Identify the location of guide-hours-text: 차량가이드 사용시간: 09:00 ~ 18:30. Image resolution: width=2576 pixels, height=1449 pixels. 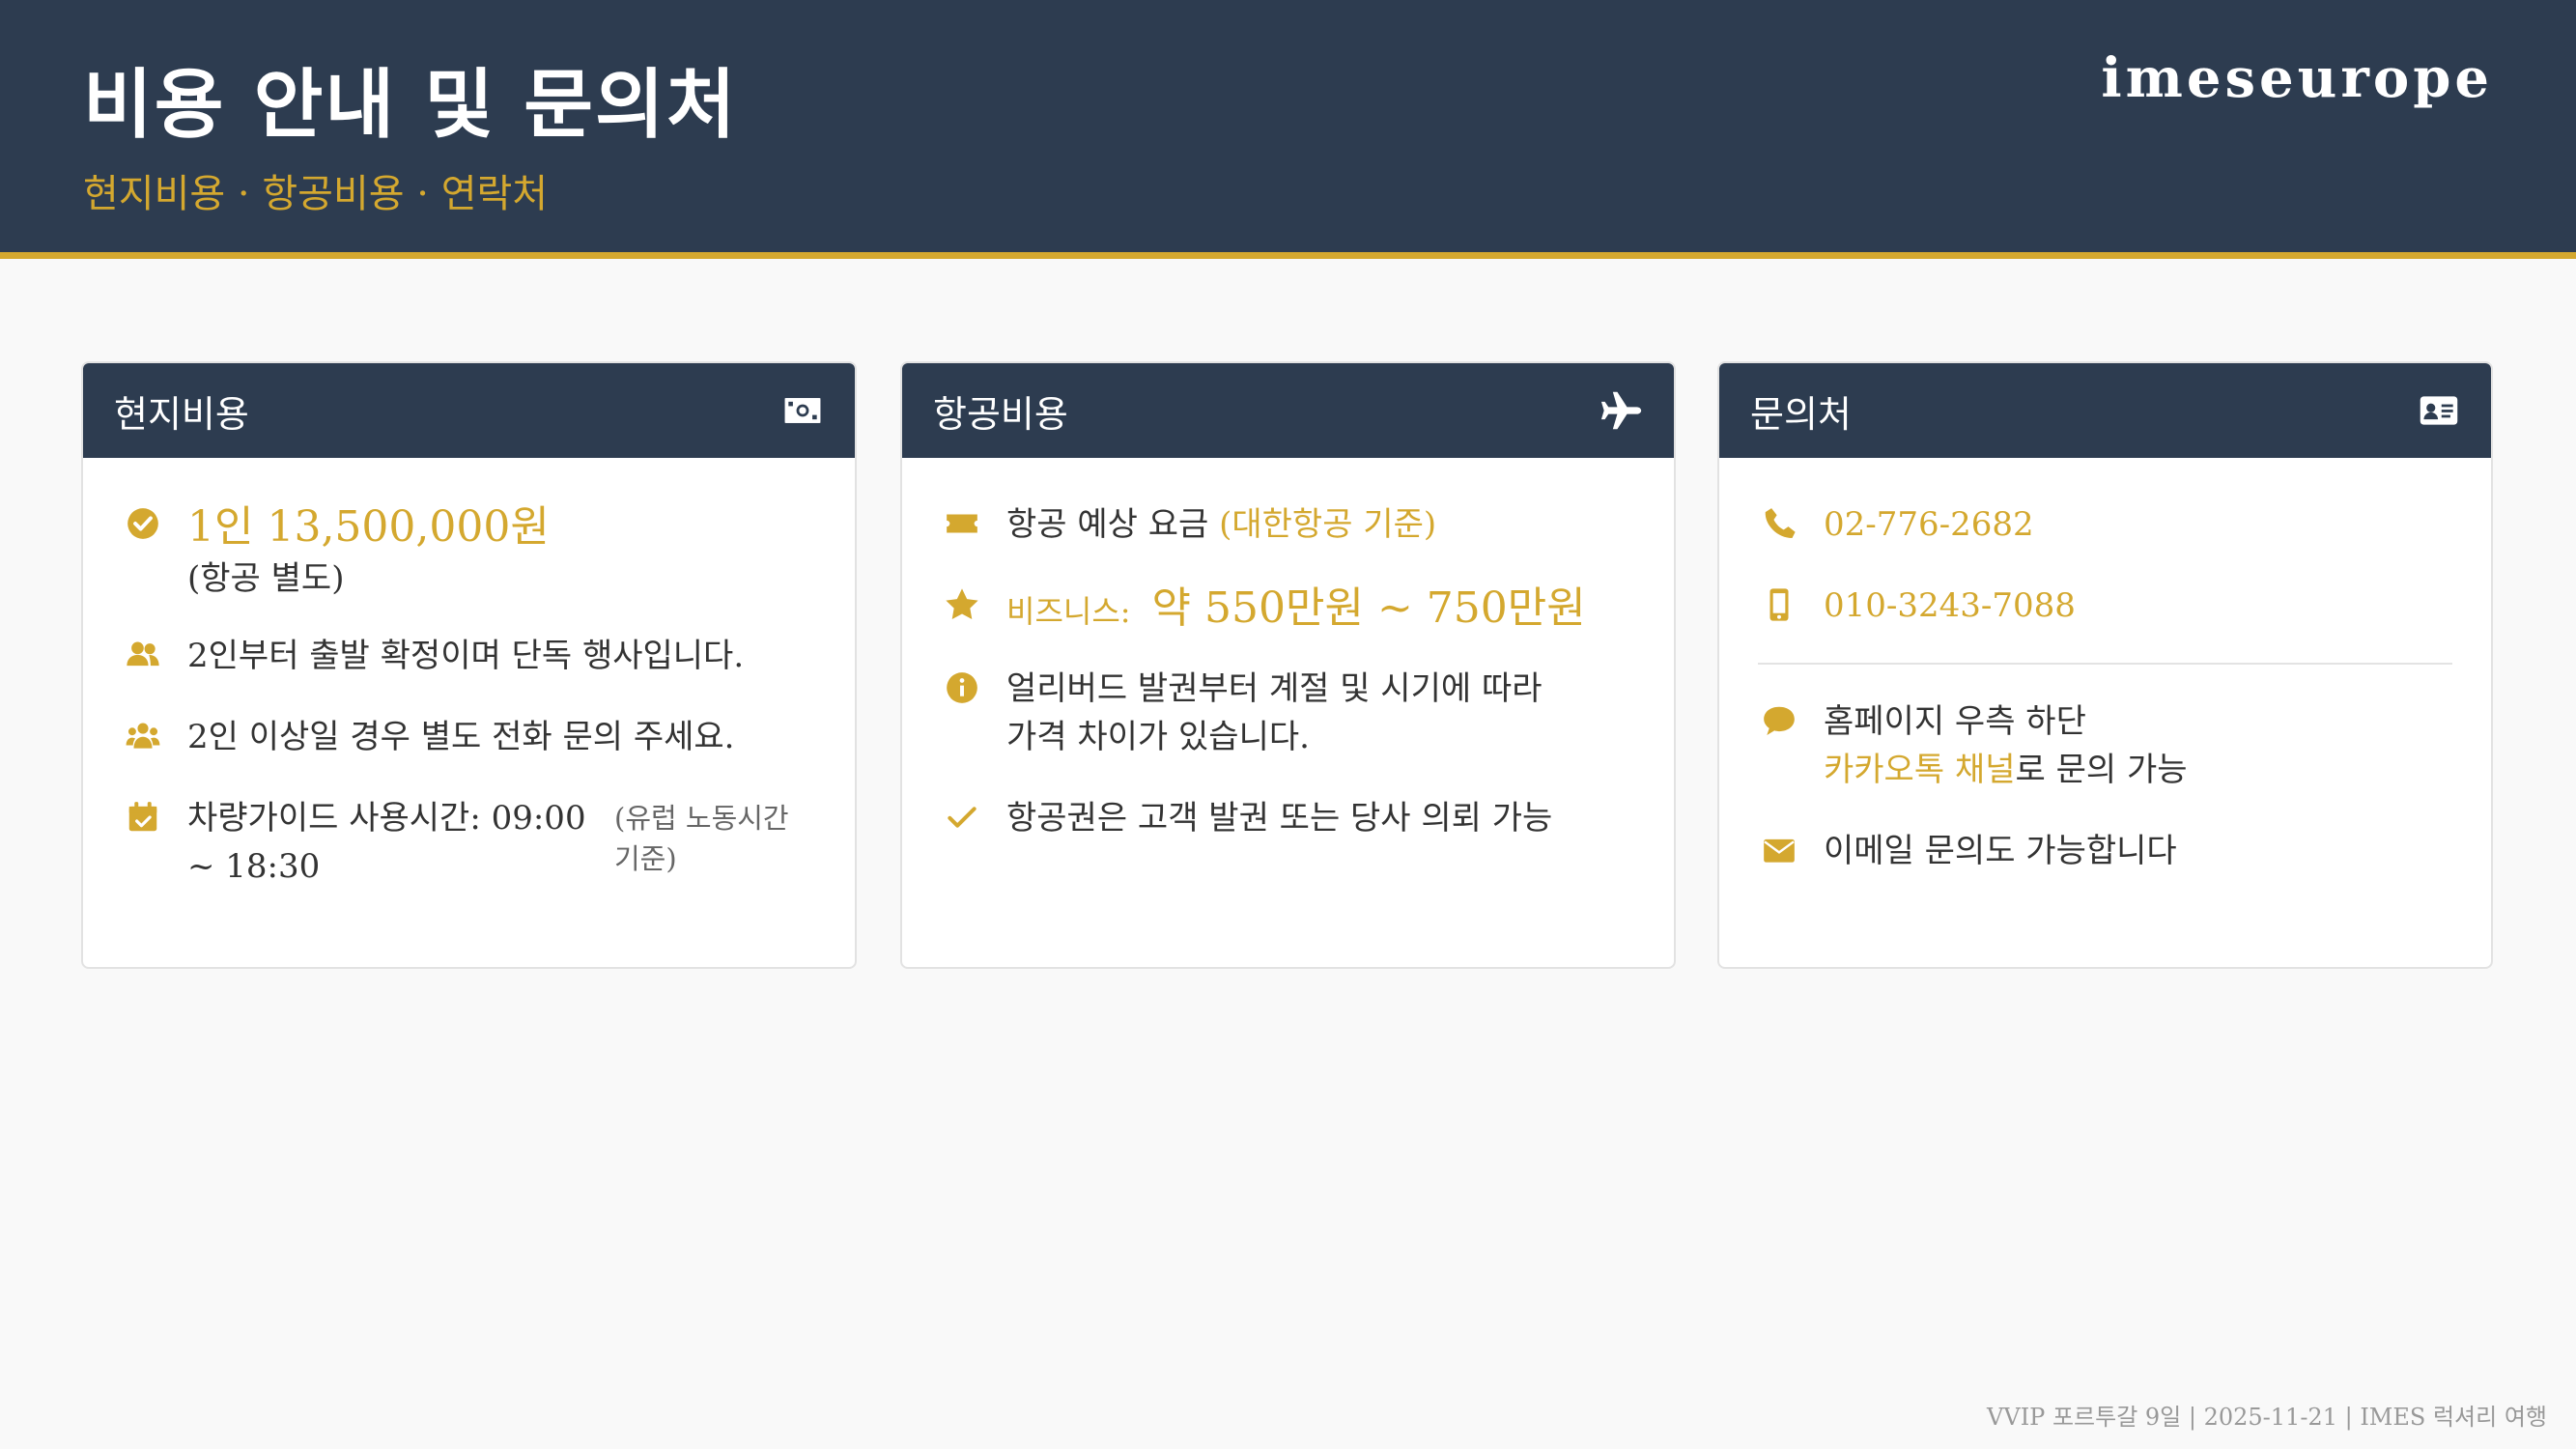
(386, 842).